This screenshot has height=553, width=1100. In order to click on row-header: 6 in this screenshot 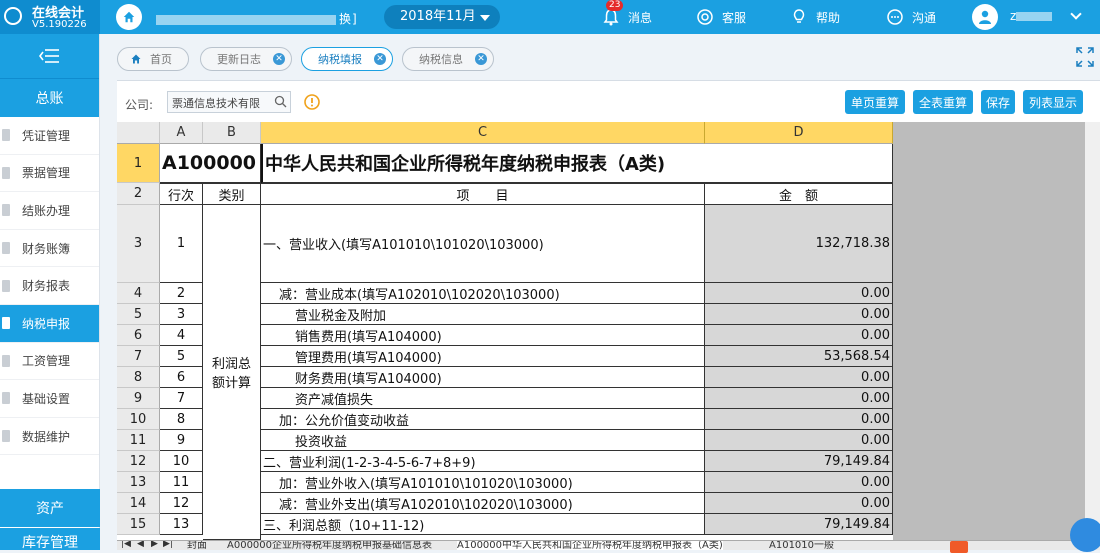, I will do `click(138, 335)`.